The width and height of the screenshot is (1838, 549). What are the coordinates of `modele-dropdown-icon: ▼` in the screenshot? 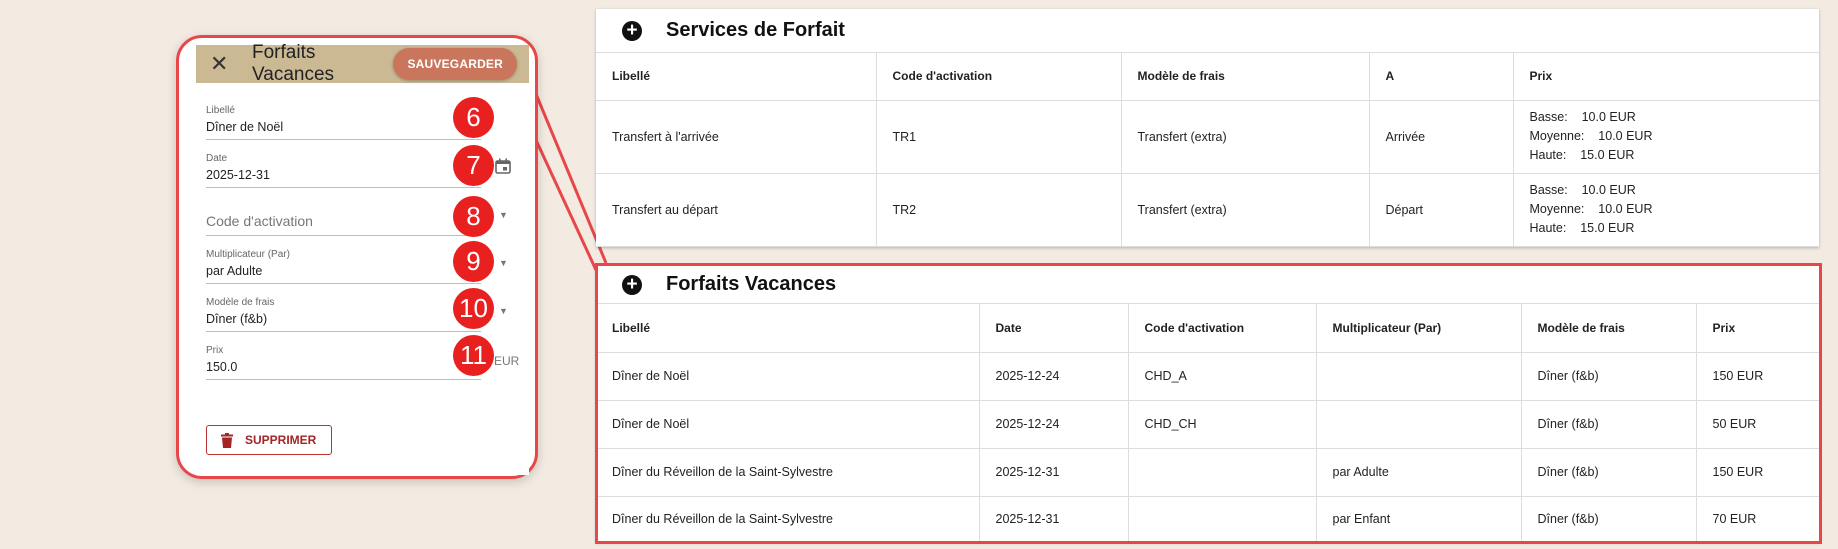 It's located at (503, 311).